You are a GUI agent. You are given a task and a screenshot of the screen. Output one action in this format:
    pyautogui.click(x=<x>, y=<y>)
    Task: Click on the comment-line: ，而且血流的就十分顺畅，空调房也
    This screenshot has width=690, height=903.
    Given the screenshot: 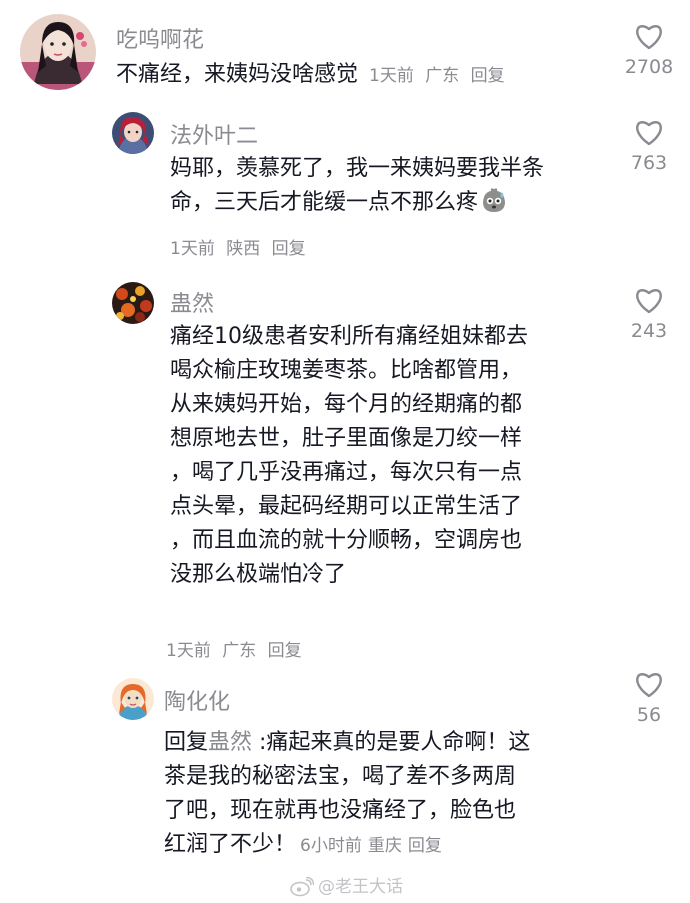 What is the action you would take?
    pyautogui.click(x=346, y=540)
    